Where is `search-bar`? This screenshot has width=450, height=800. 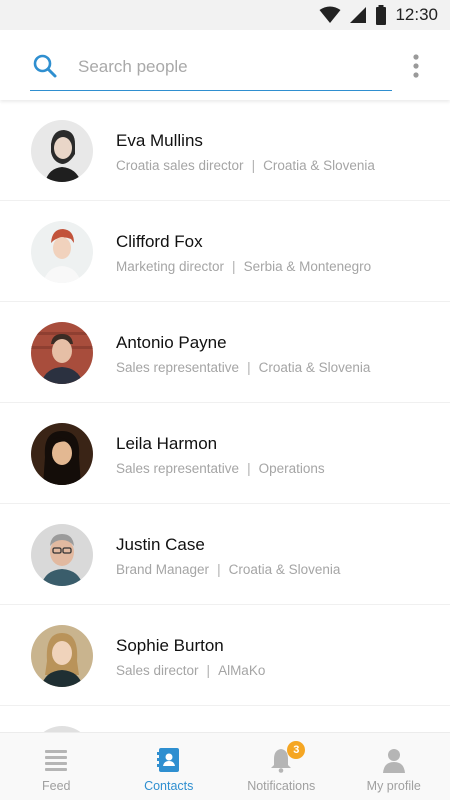 search-bar is located at coordinates (211, 69).